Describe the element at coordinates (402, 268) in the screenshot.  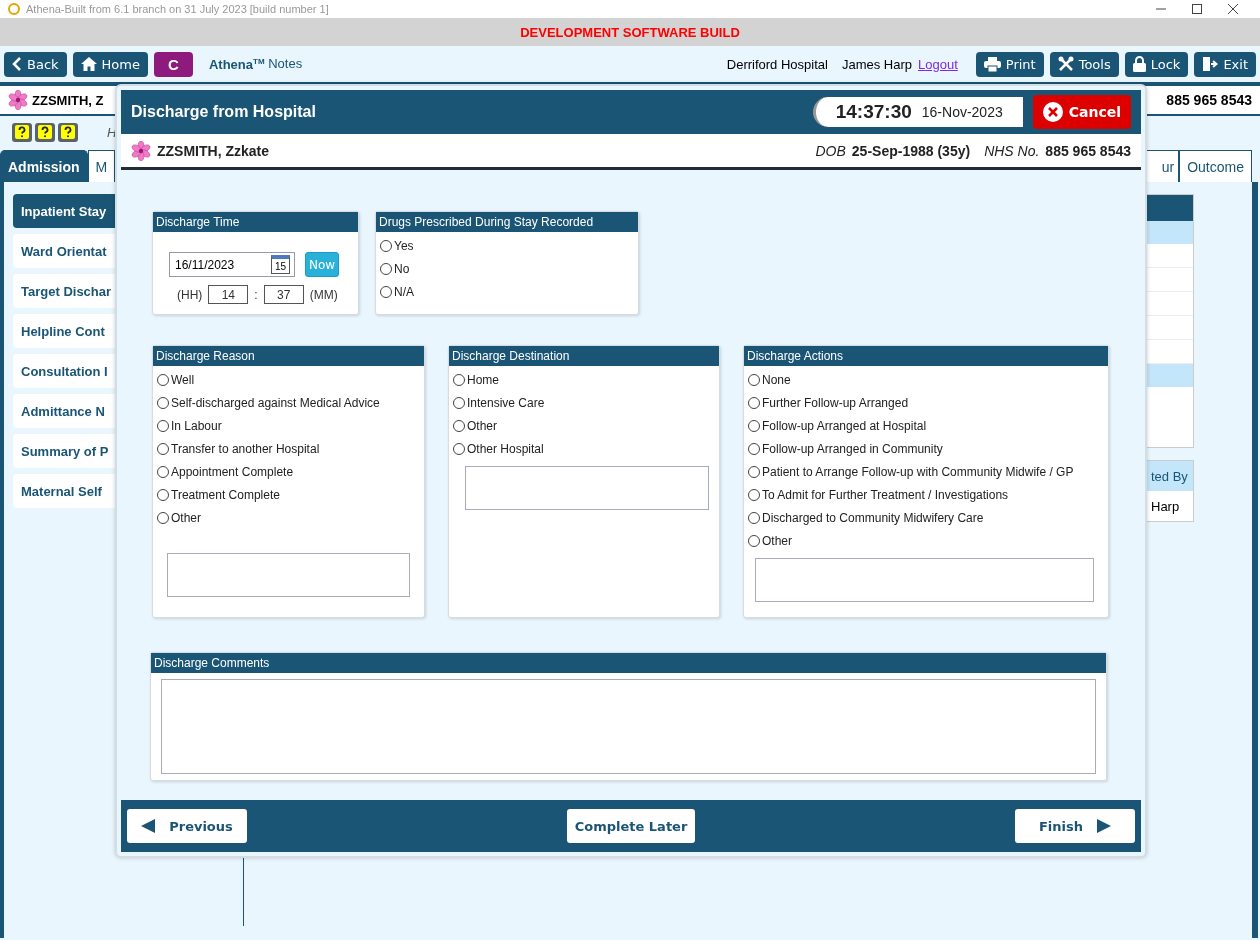
I see `option-label: No` at that location.